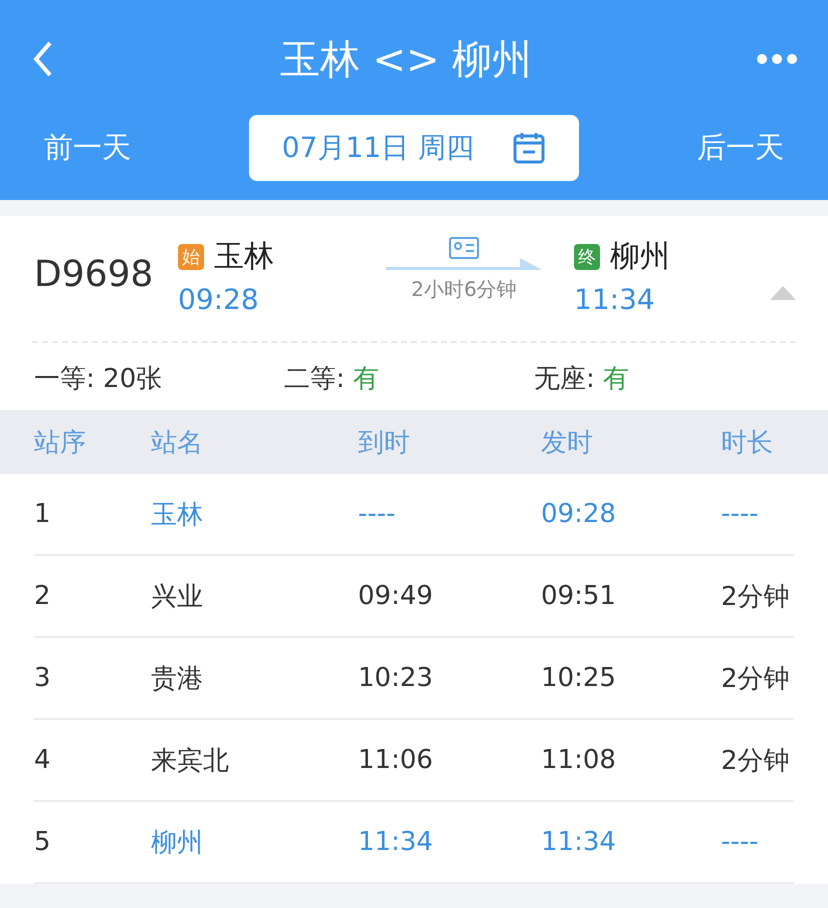 The image size is (828, 908). What do you see at coordinates (219, 299) in the screenshot?
I see `departure-time: 09:28` at bounding box center [219, 299].